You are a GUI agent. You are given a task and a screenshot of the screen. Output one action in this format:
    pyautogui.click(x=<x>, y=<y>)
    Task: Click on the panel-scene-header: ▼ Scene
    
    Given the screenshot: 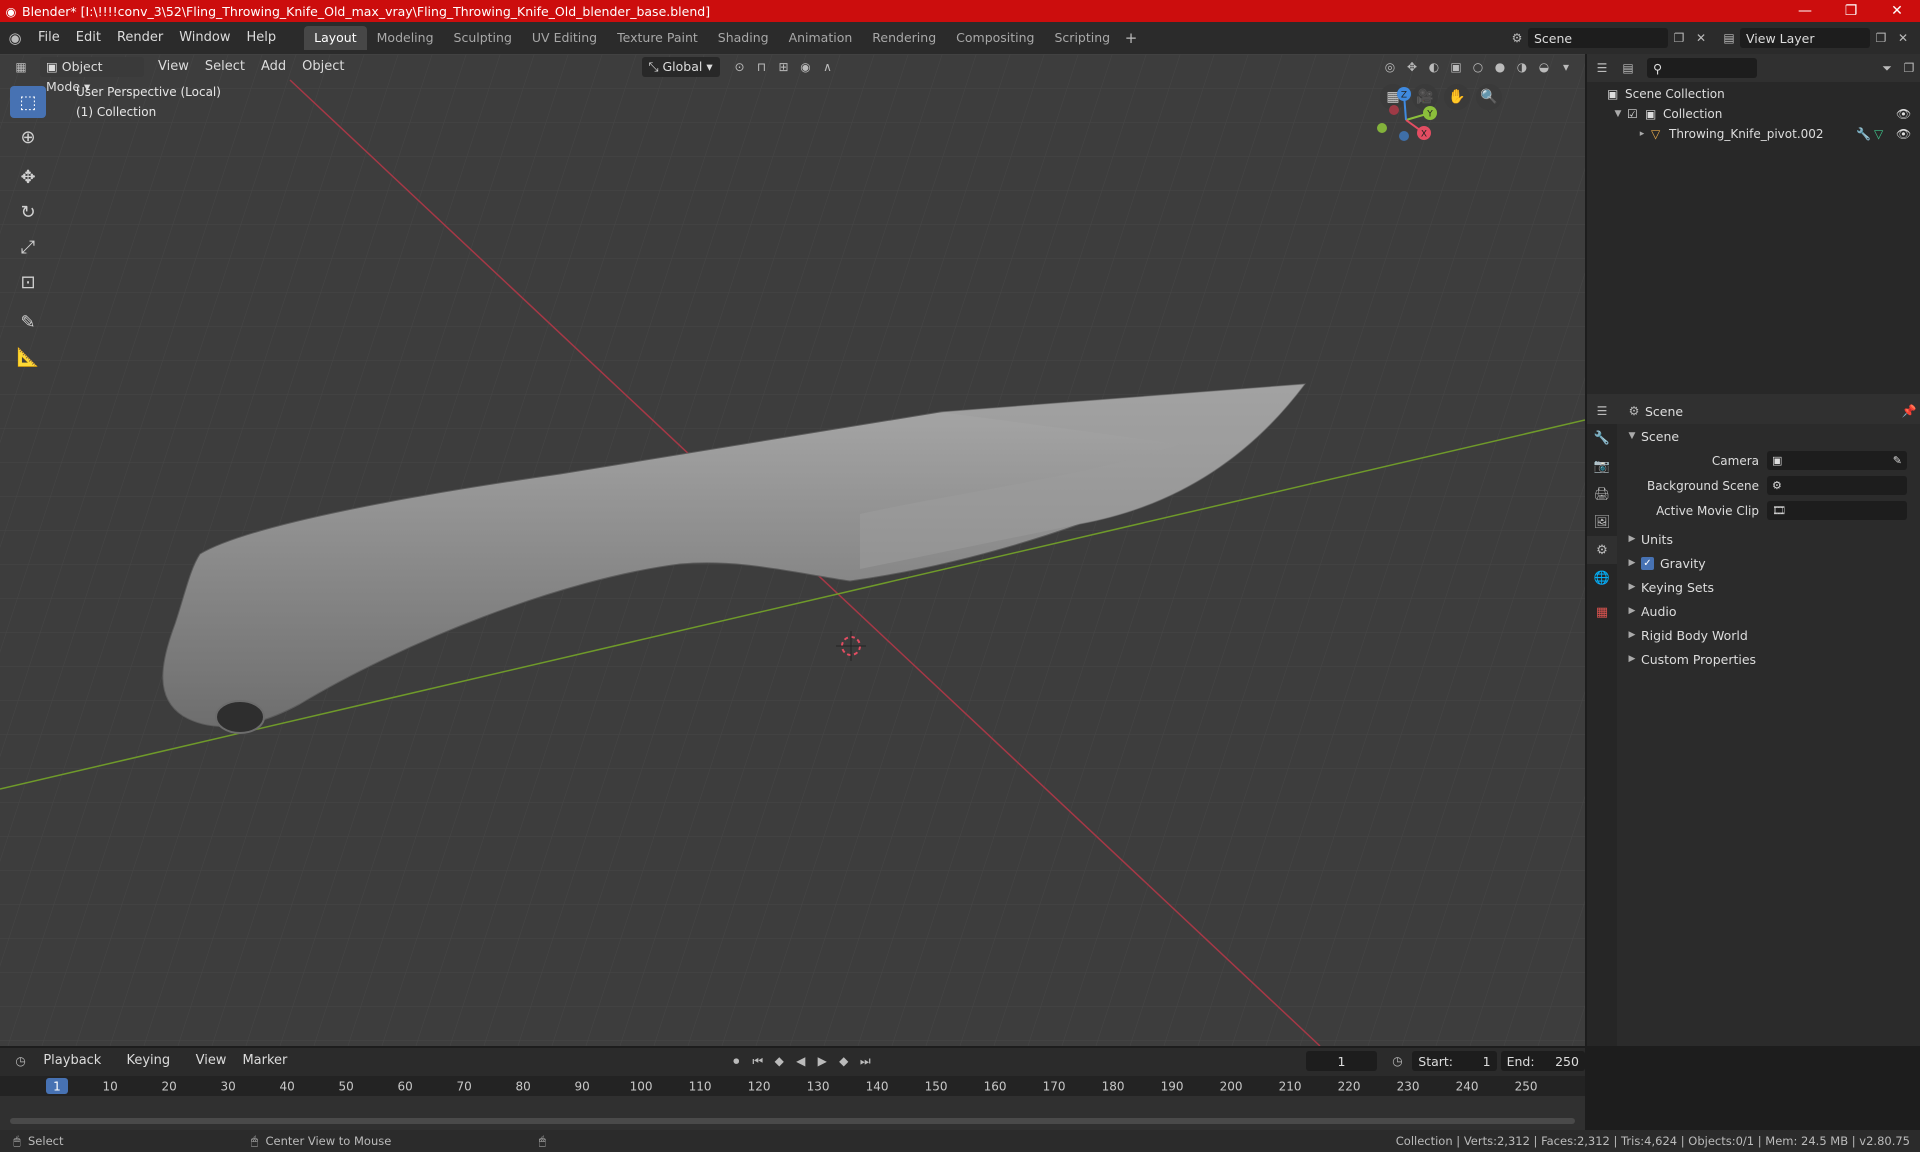 What is the action you would take?
    pyautogui.click(x=1768, y=436)
    